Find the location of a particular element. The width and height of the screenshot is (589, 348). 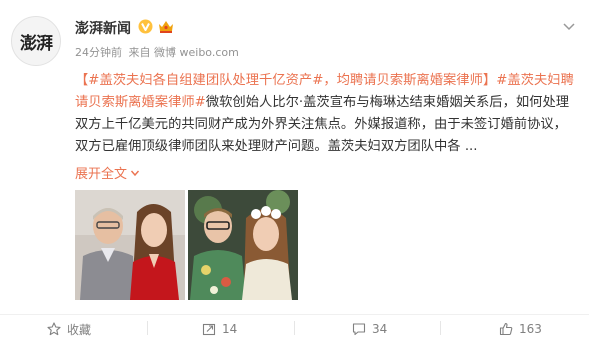

expand-full-text-link: 展开全文 is located at coordinates (107, 172).